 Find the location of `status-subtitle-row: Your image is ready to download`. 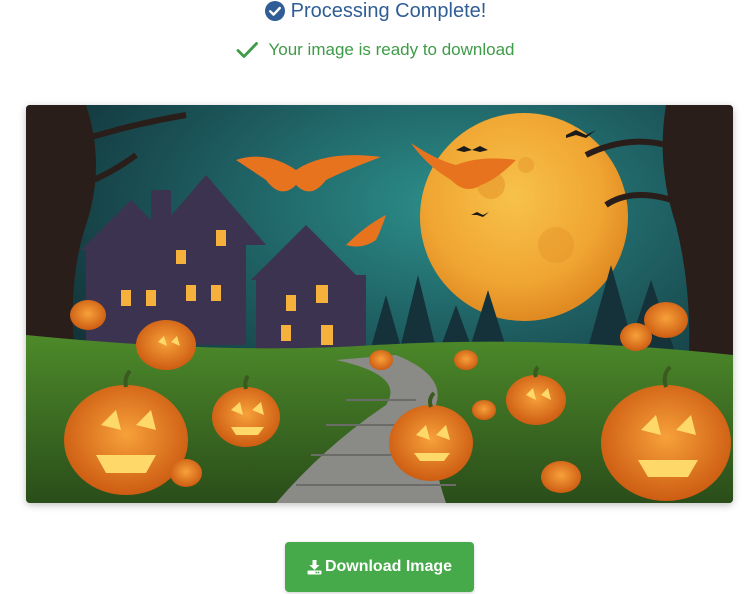

status-subtitle-row: Your image is ready to download is located at coordinates (375, 50).